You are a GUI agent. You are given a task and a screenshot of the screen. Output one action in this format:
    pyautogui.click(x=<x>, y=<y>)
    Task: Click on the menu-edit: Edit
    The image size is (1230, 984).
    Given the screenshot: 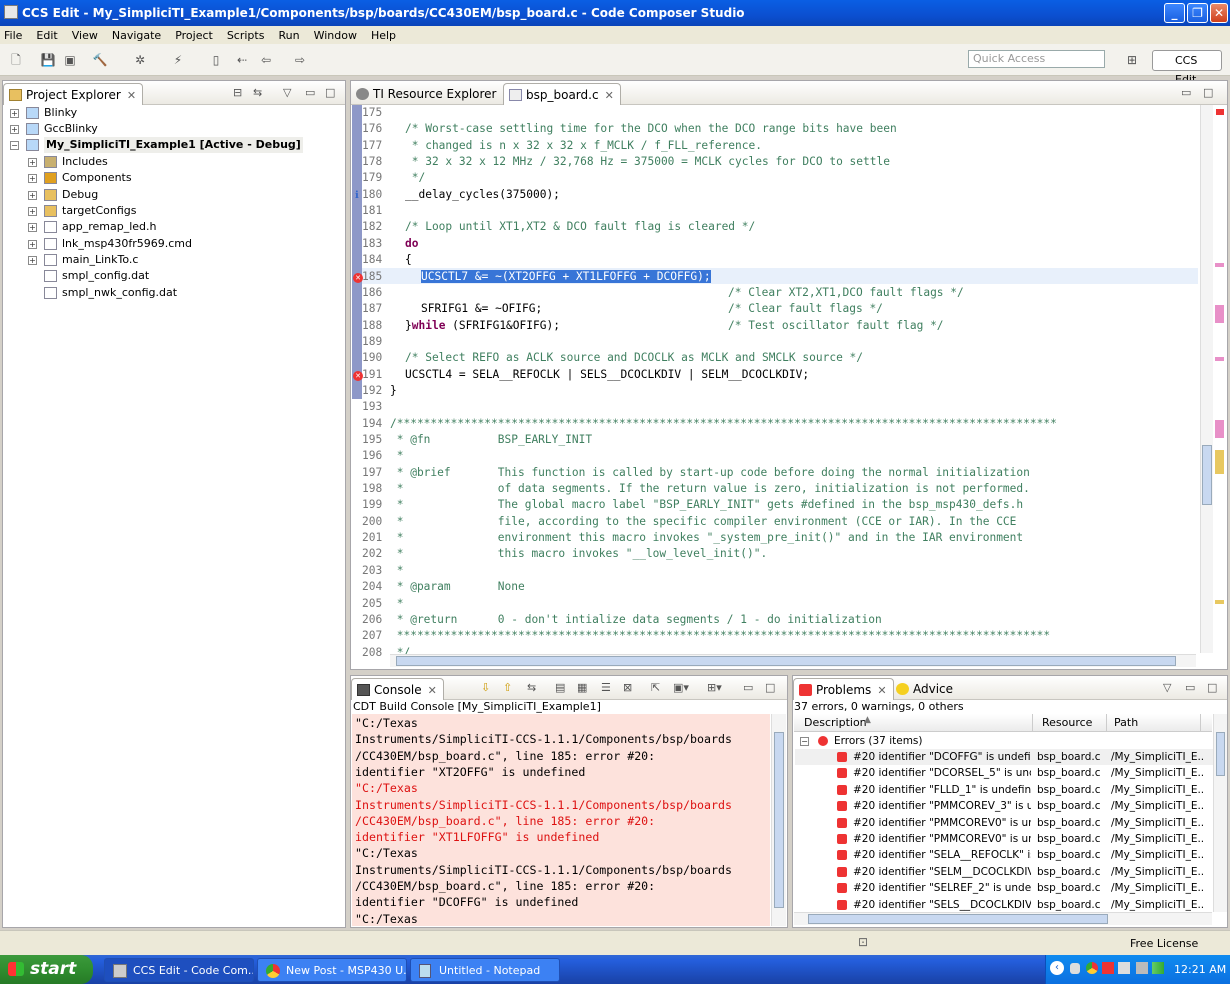 What is the action you would take?
    pyautogui.click(x=46, y=35)
    